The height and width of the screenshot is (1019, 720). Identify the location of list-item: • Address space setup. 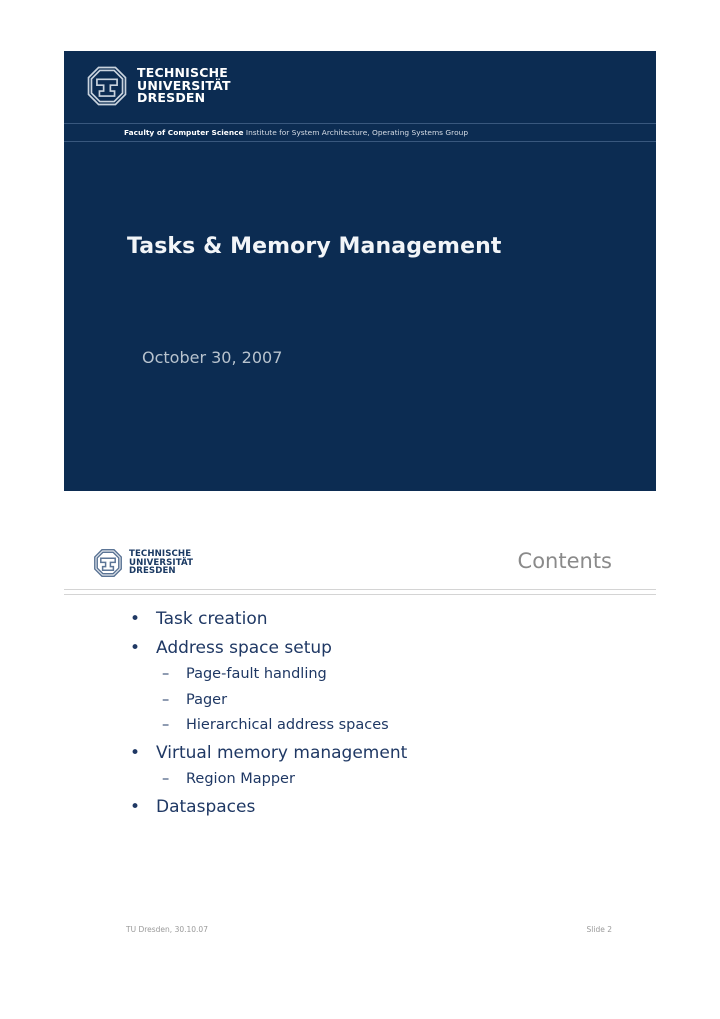
(360, 648).